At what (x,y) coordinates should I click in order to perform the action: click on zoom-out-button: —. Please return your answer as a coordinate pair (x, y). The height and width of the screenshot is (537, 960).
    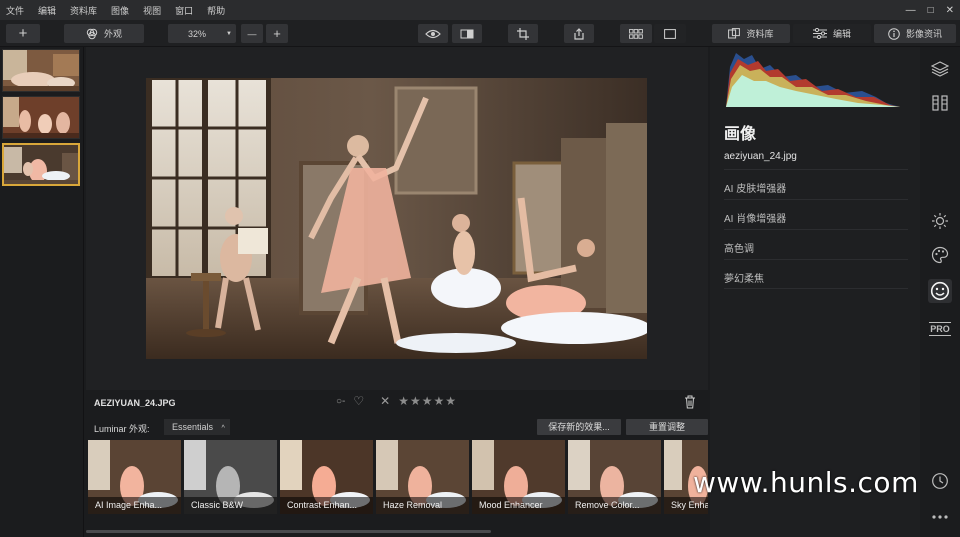
    Looking at the image, I should click on (252, 33).